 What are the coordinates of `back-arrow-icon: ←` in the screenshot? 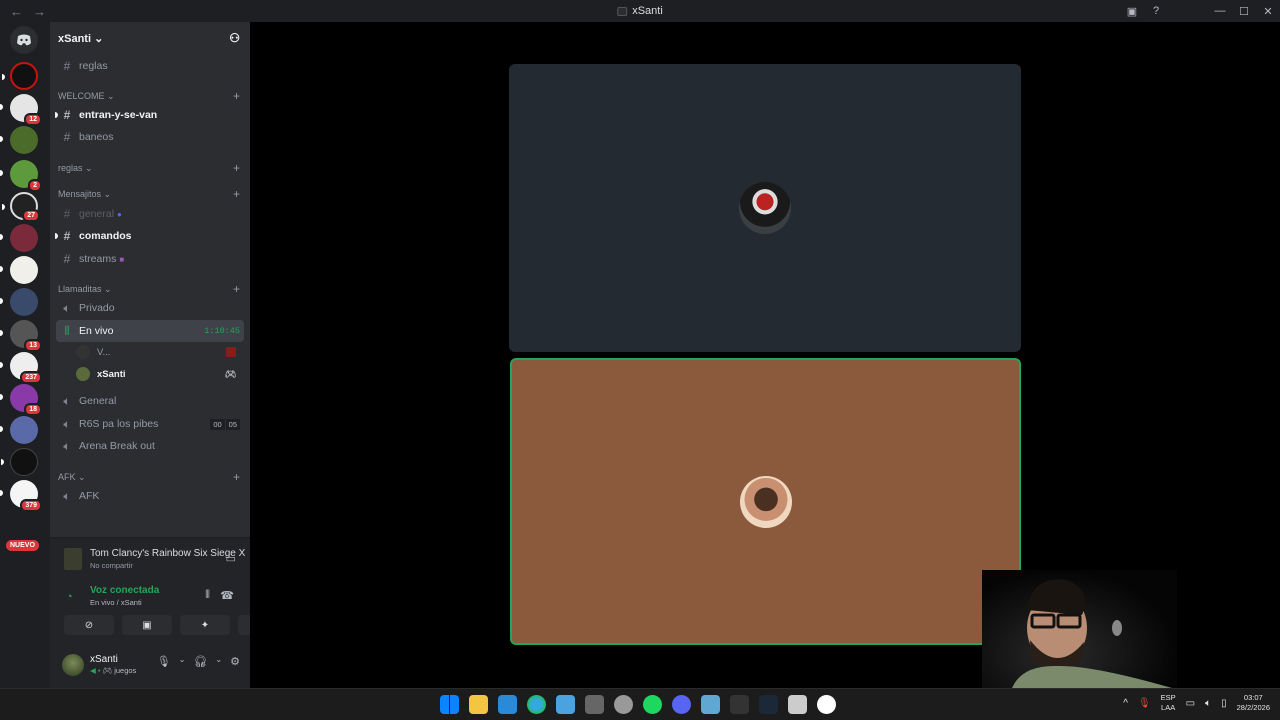 It's located at (16, 11).